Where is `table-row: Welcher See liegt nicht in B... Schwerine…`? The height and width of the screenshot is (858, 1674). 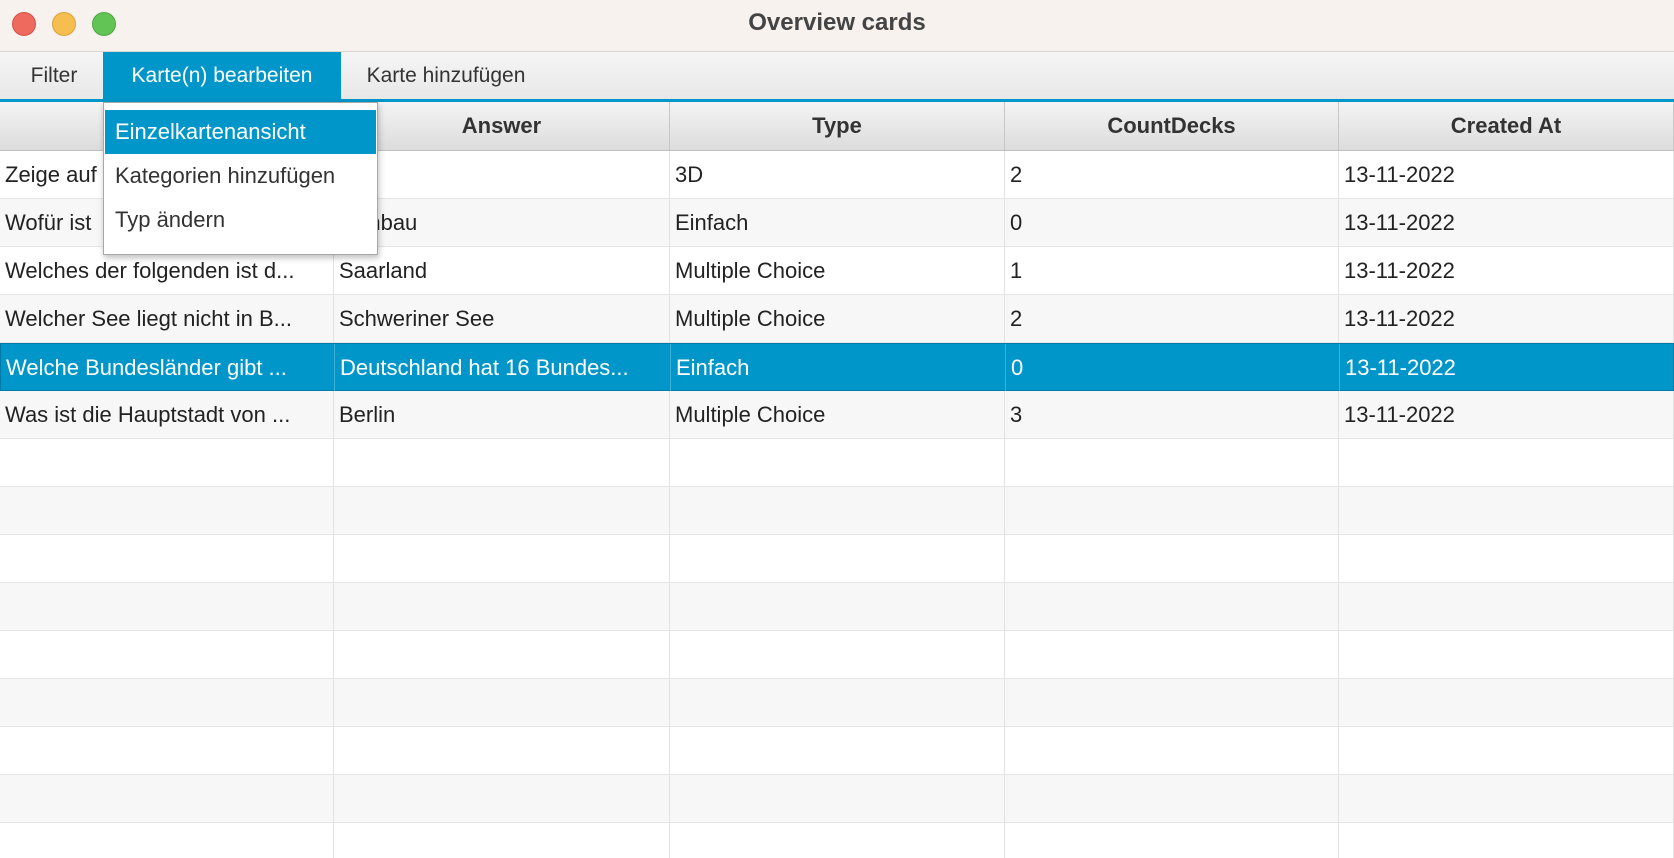
table-row: Welcher See liegt nicht in B... Schwerine… is located at coordinates (837, 319).